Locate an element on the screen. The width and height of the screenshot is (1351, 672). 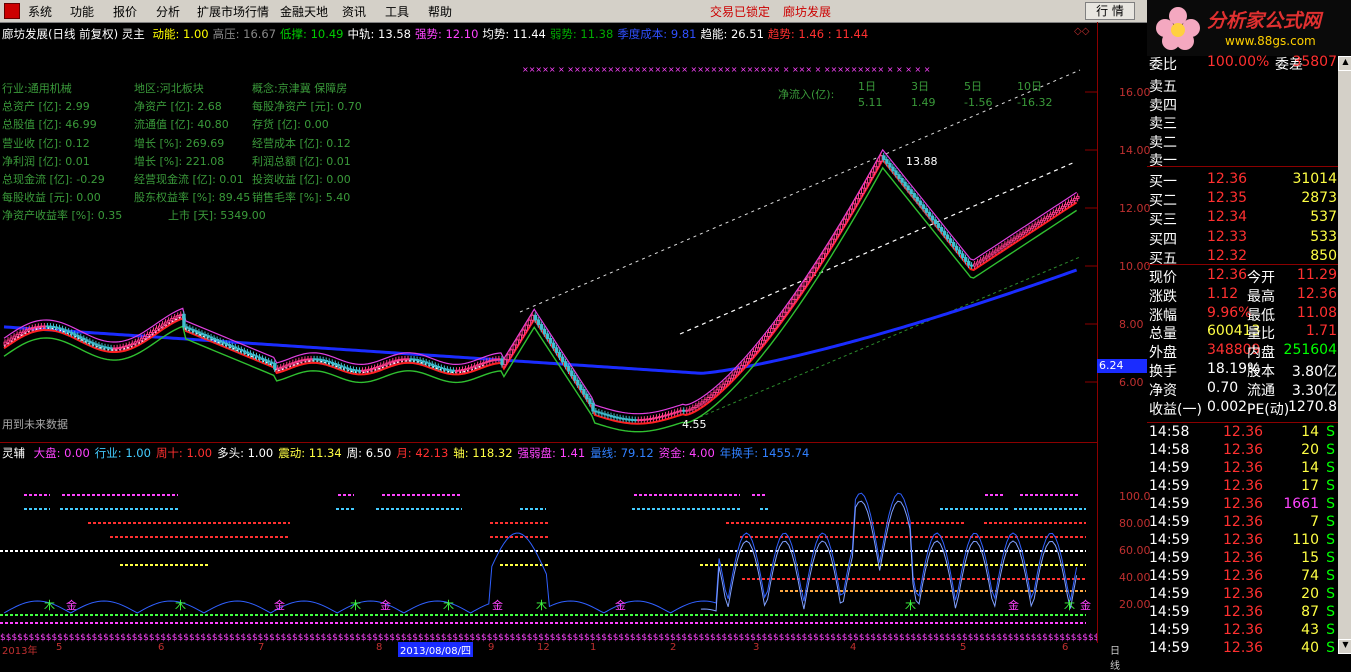
fundamental-item: 净资产 [亿]: 2.68 is located at coordinates (178, 107).